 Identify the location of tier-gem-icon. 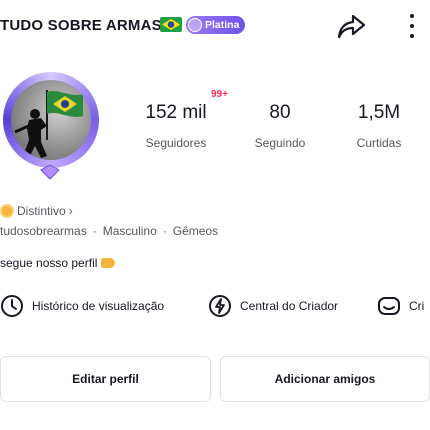
(195, 25).